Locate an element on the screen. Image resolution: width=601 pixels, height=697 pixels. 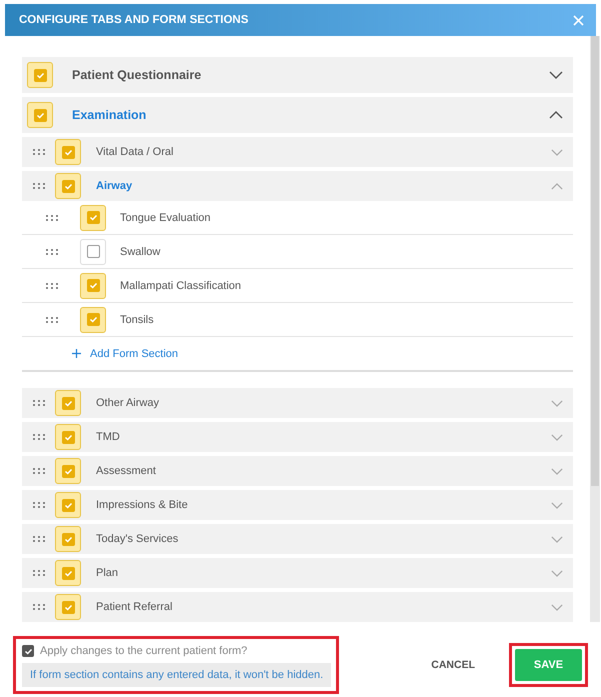
form-section-label: Tongue Evaluation is located at coordinates (166, 218).